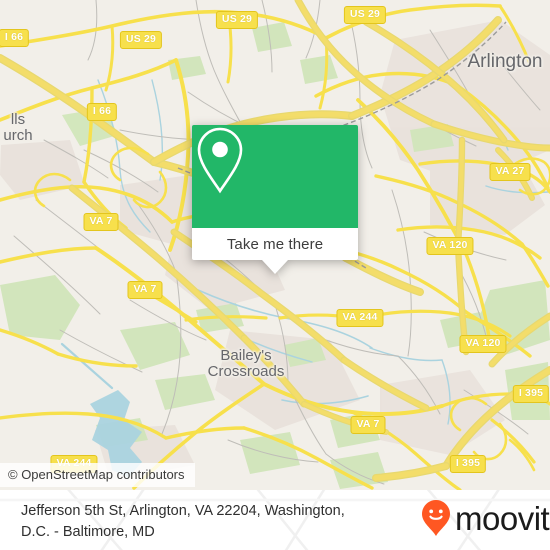 The height and width of the screenshot is (550, 550). Describe the element at coordinates (275, 267) in the screenshot. I see `popup-pointer-tail` at that location.